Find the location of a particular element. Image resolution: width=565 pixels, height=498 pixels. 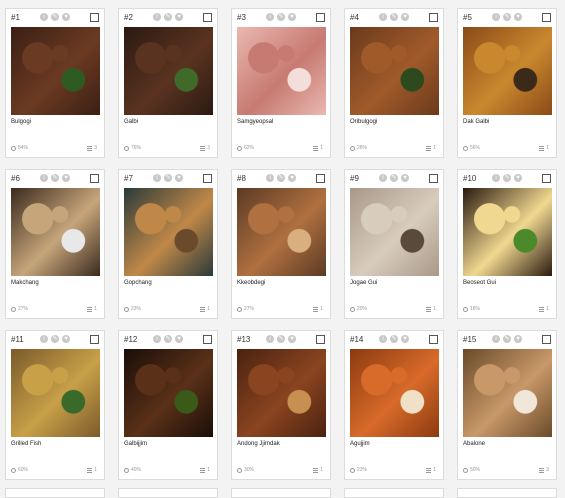

dish-name: Samgyeopsal is located at coordinates (255, 122).